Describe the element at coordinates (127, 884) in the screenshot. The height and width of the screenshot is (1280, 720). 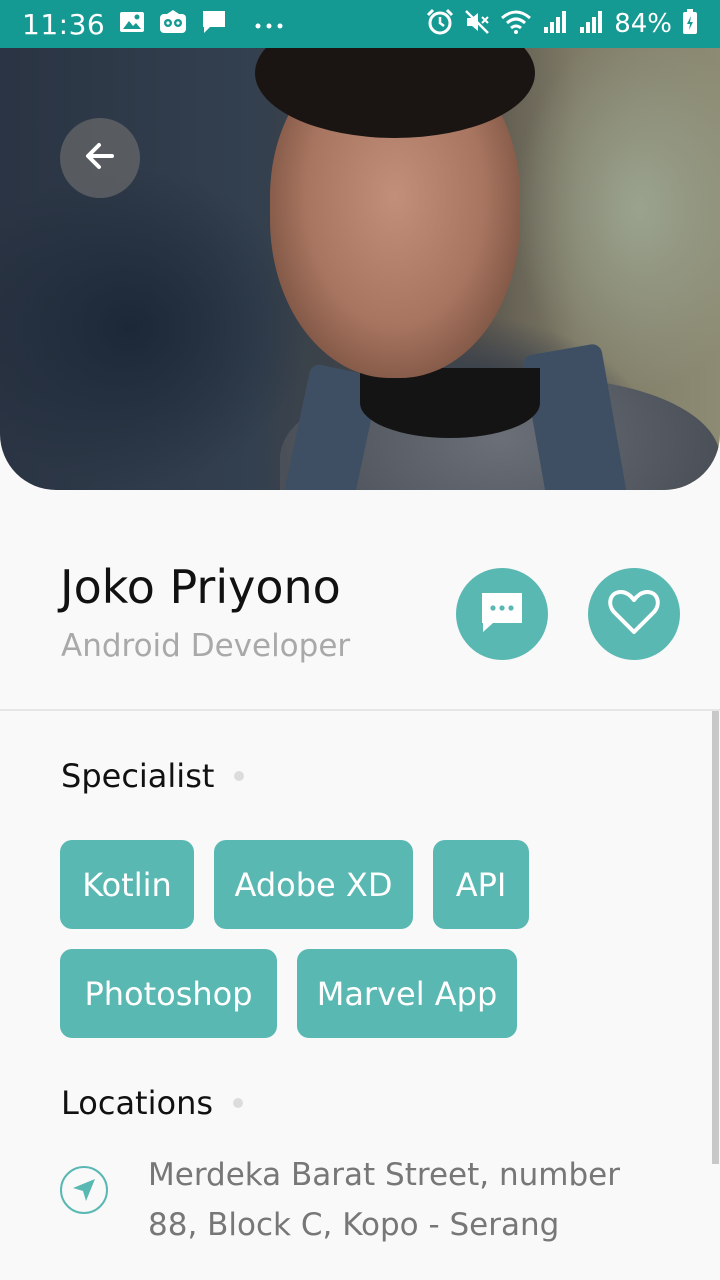
I see `skill-chip: Kotlin` at that location.